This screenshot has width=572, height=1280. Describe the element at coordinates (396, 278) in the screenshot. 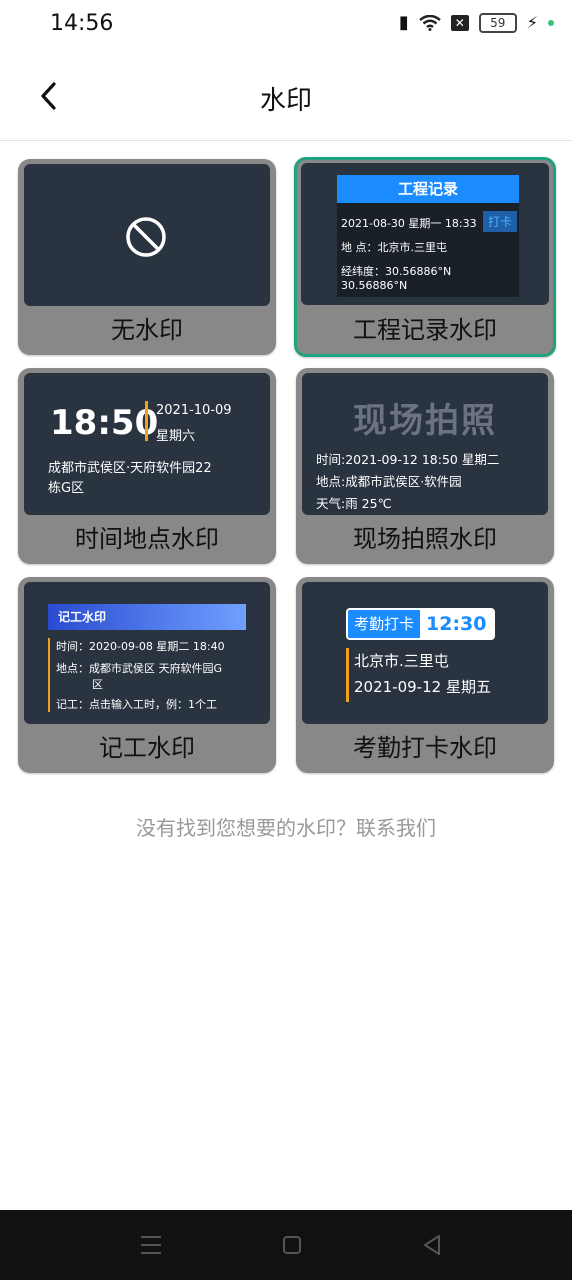

I see `engineering-coords: 经纬度：30.56886°N 30.56886°N` at that location.